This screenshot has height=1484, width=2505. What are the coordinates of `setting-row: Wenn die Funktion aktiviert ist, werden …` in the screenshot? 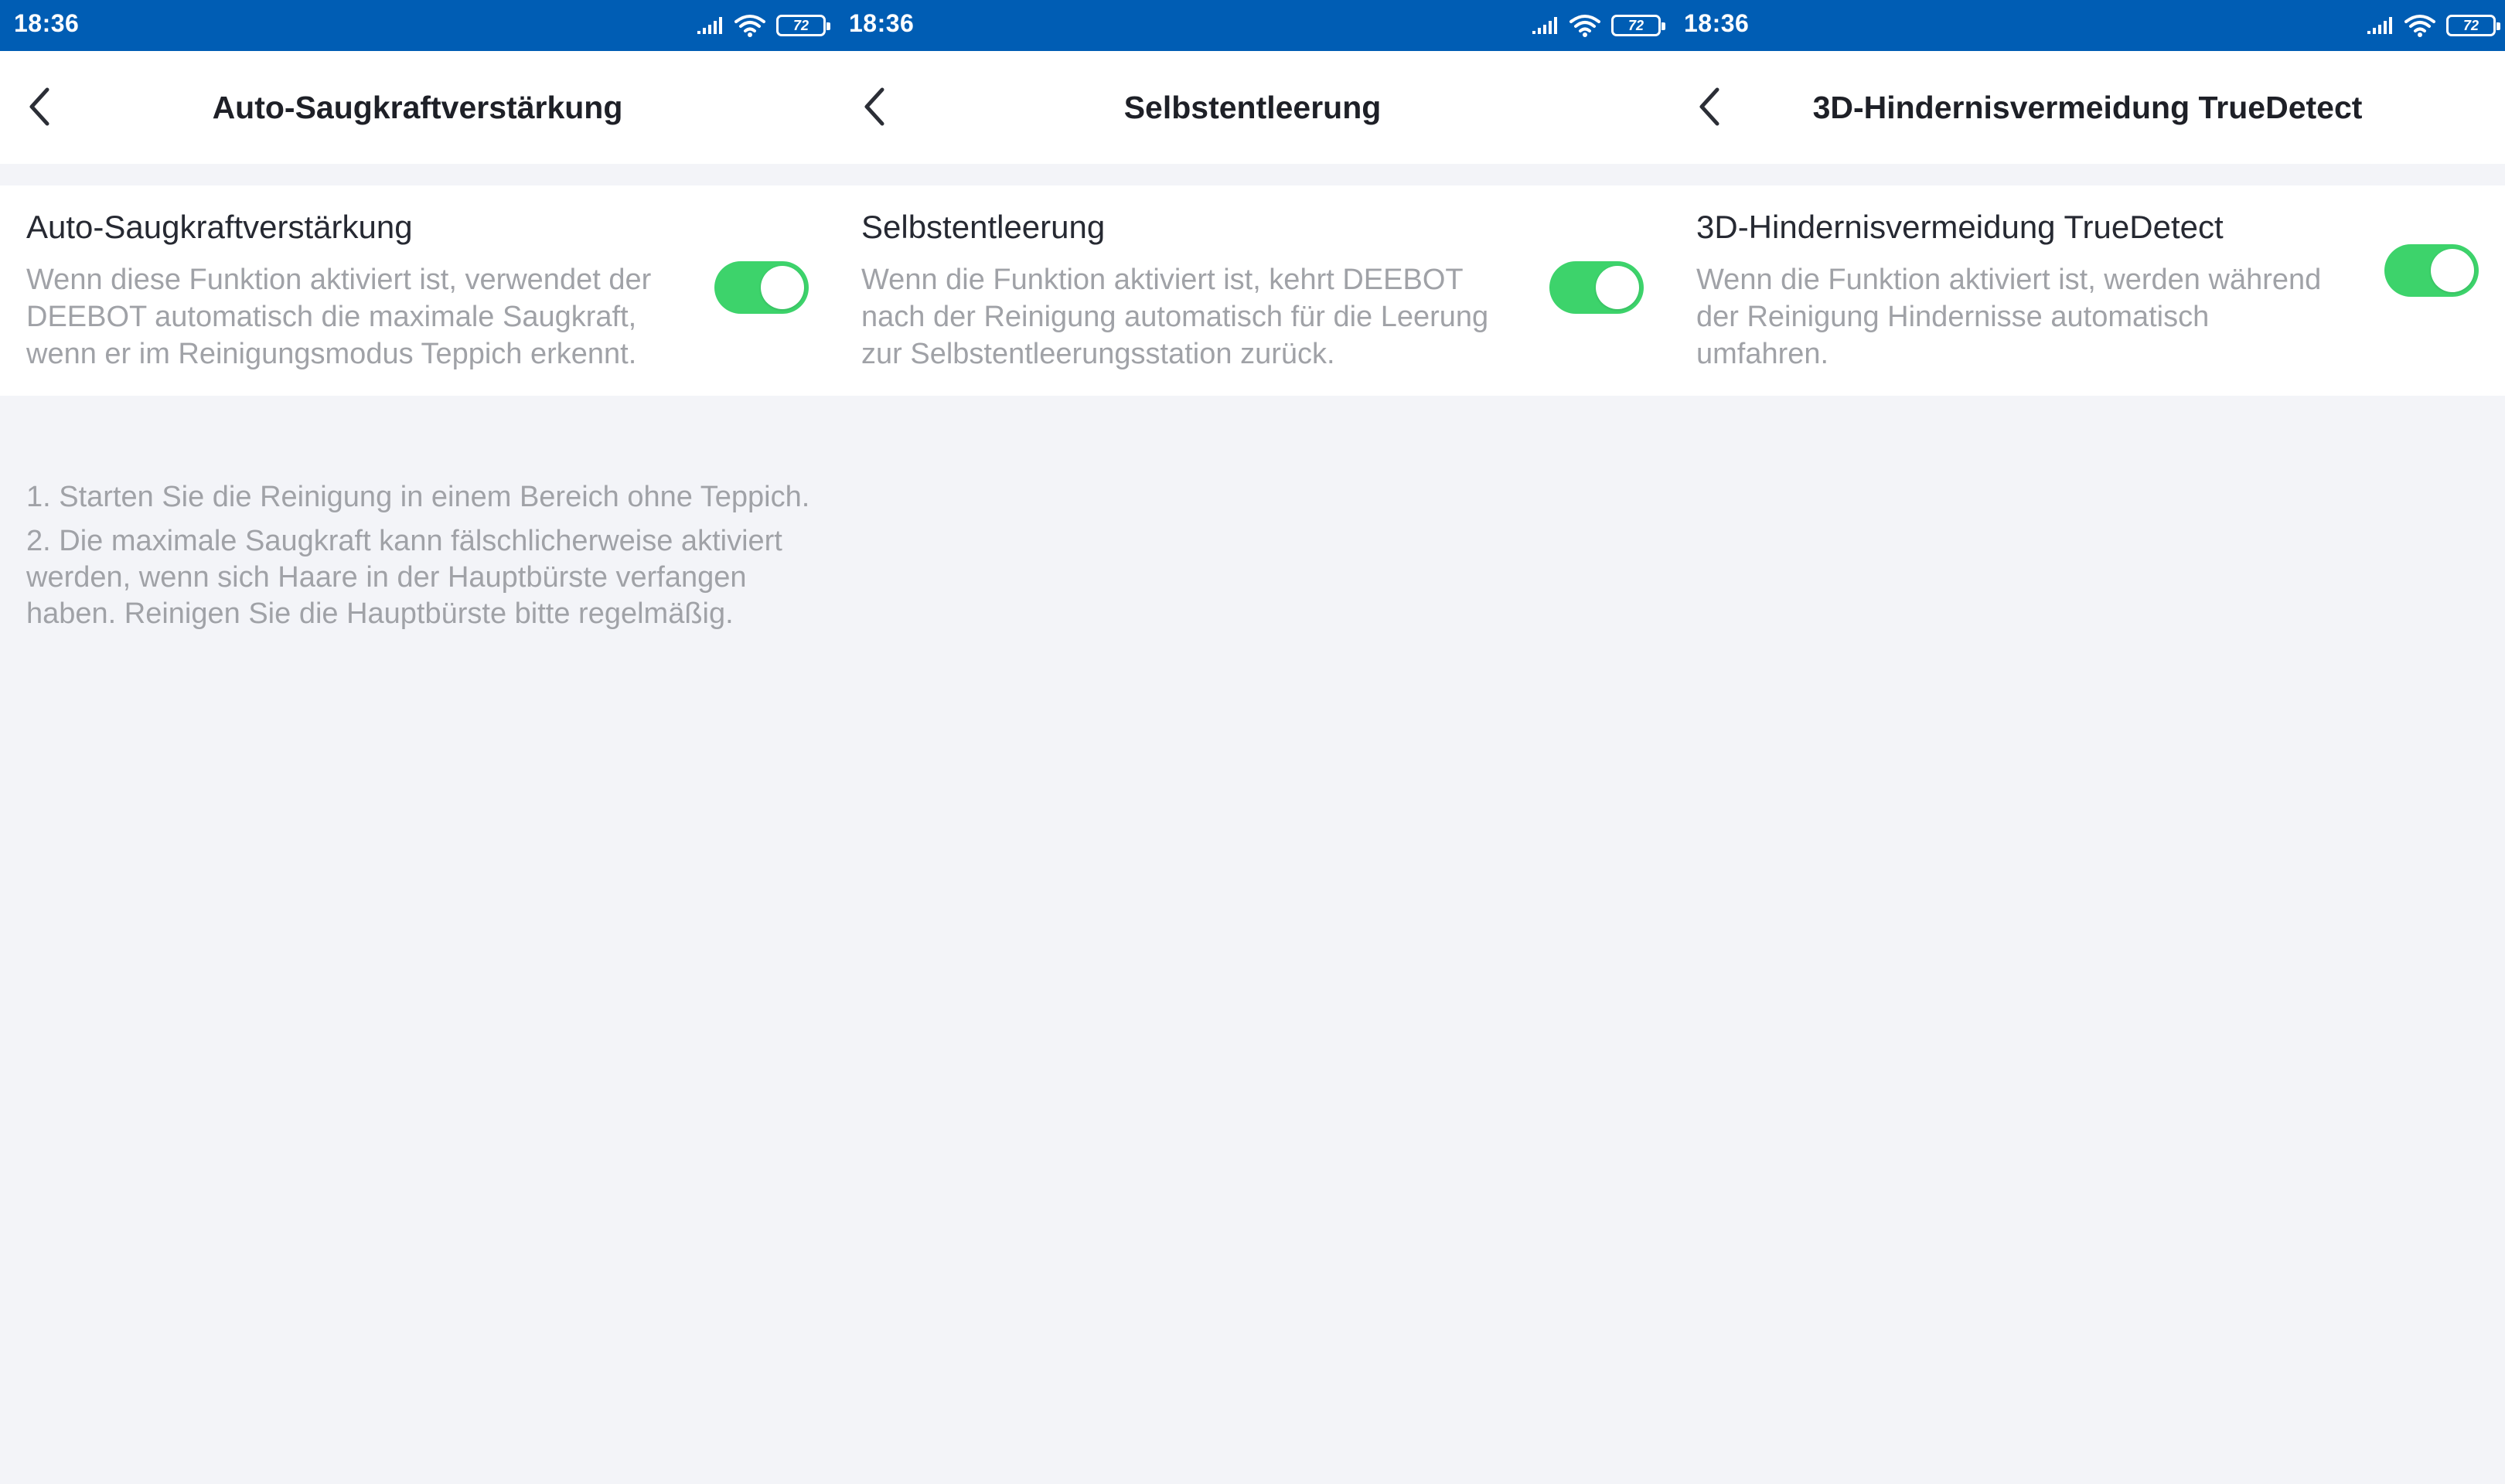 It's located at (2087, 308).